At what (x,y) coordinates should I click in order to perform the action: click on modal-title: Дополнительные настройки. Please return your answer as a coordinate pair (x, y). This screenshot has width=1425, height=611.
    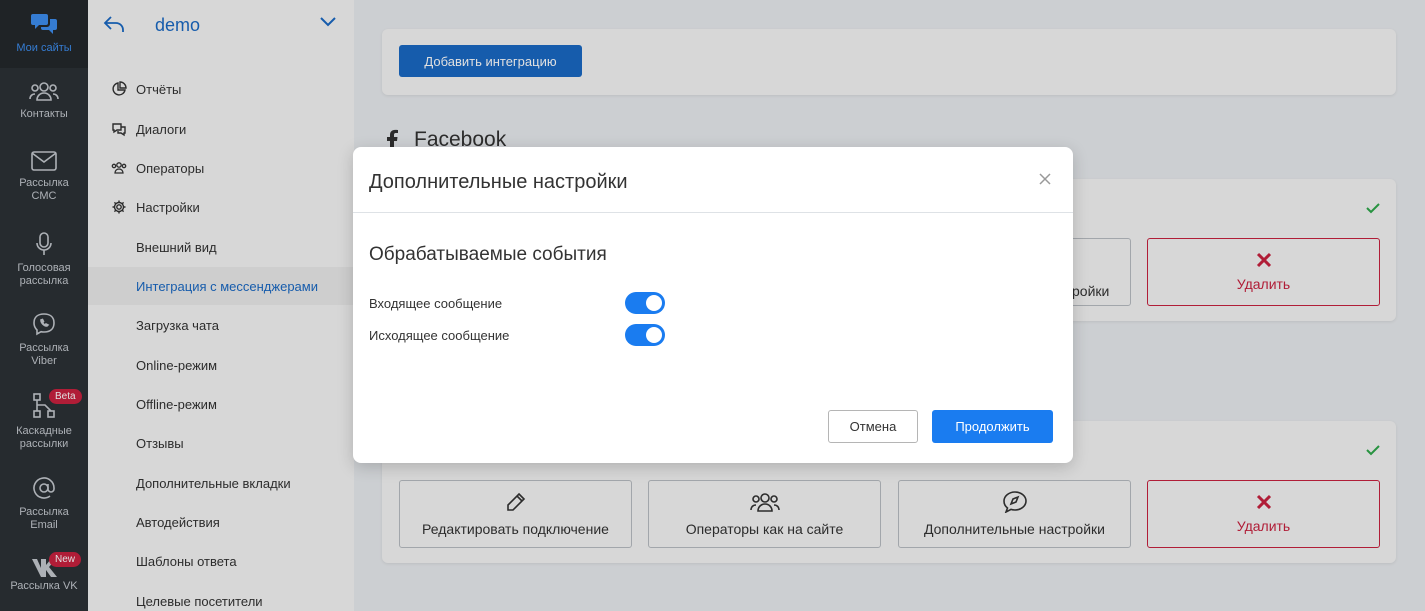
    Looking at the image, I should click on (498, 182).